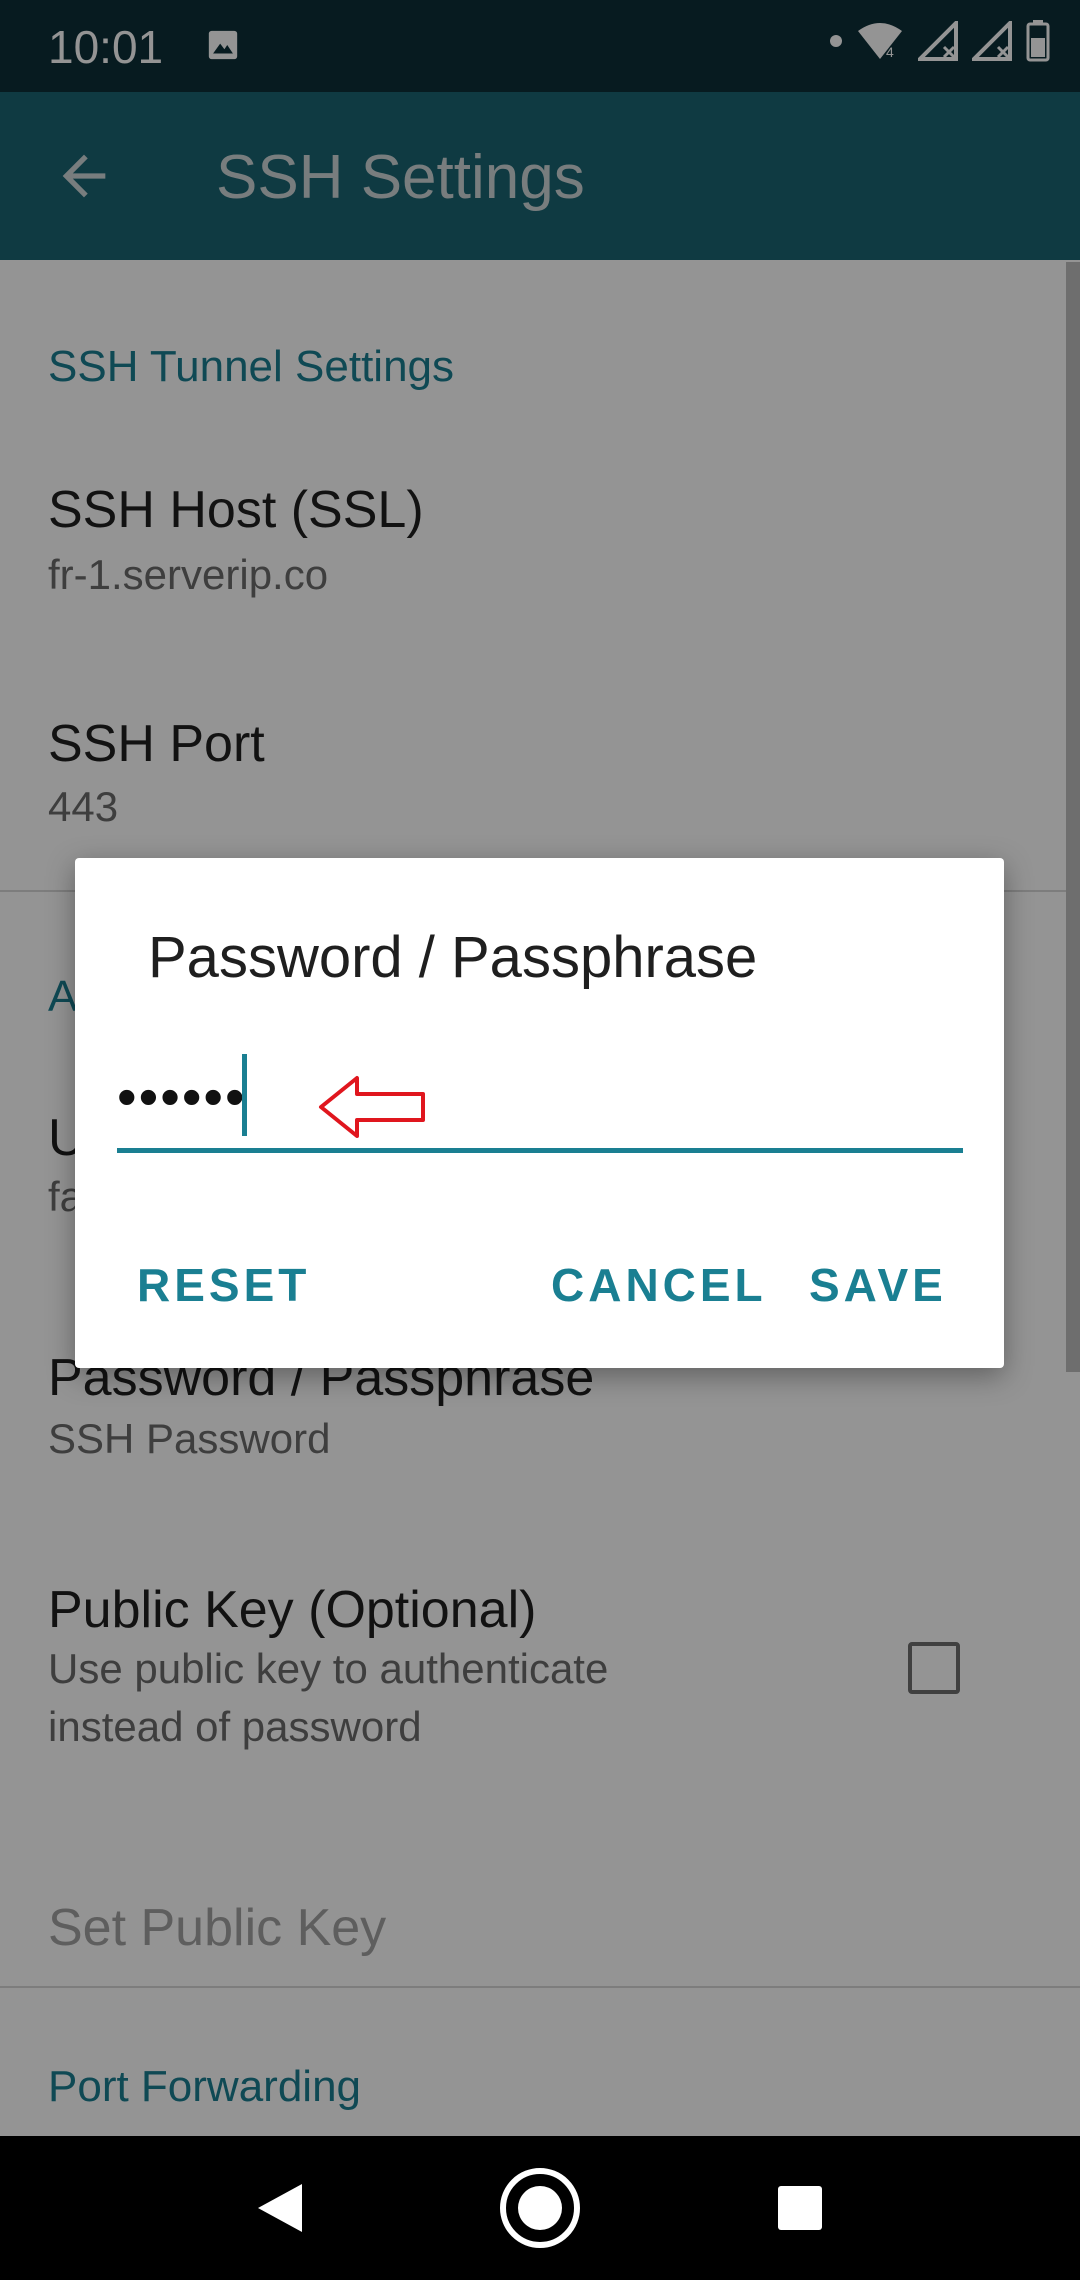 This screenshot has width=1080, height=2280. I want to click on save-button: SAVE, so click(878, 1285).